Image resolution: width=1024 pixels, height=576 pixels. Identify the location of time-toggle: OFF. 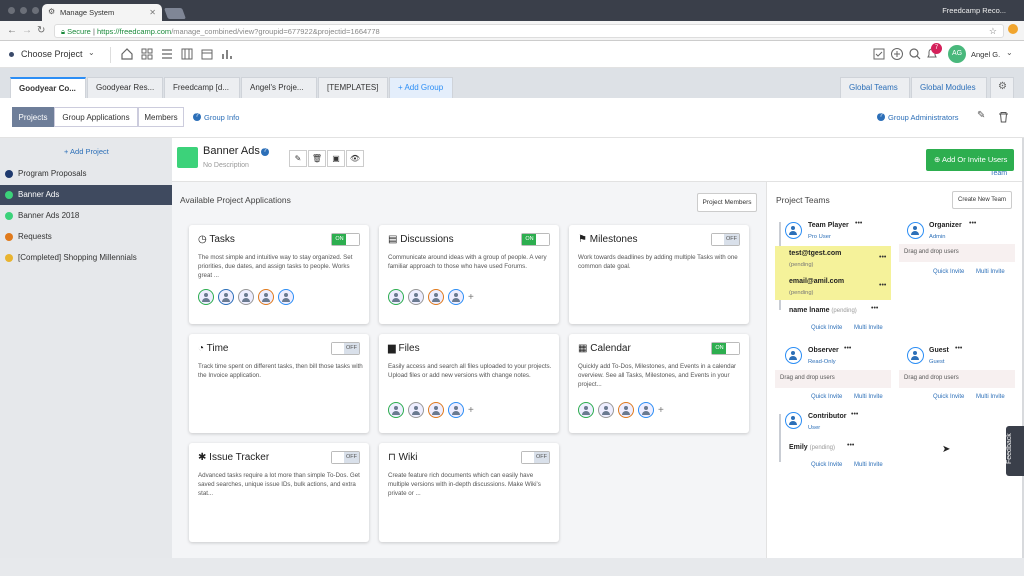
(345, 348).